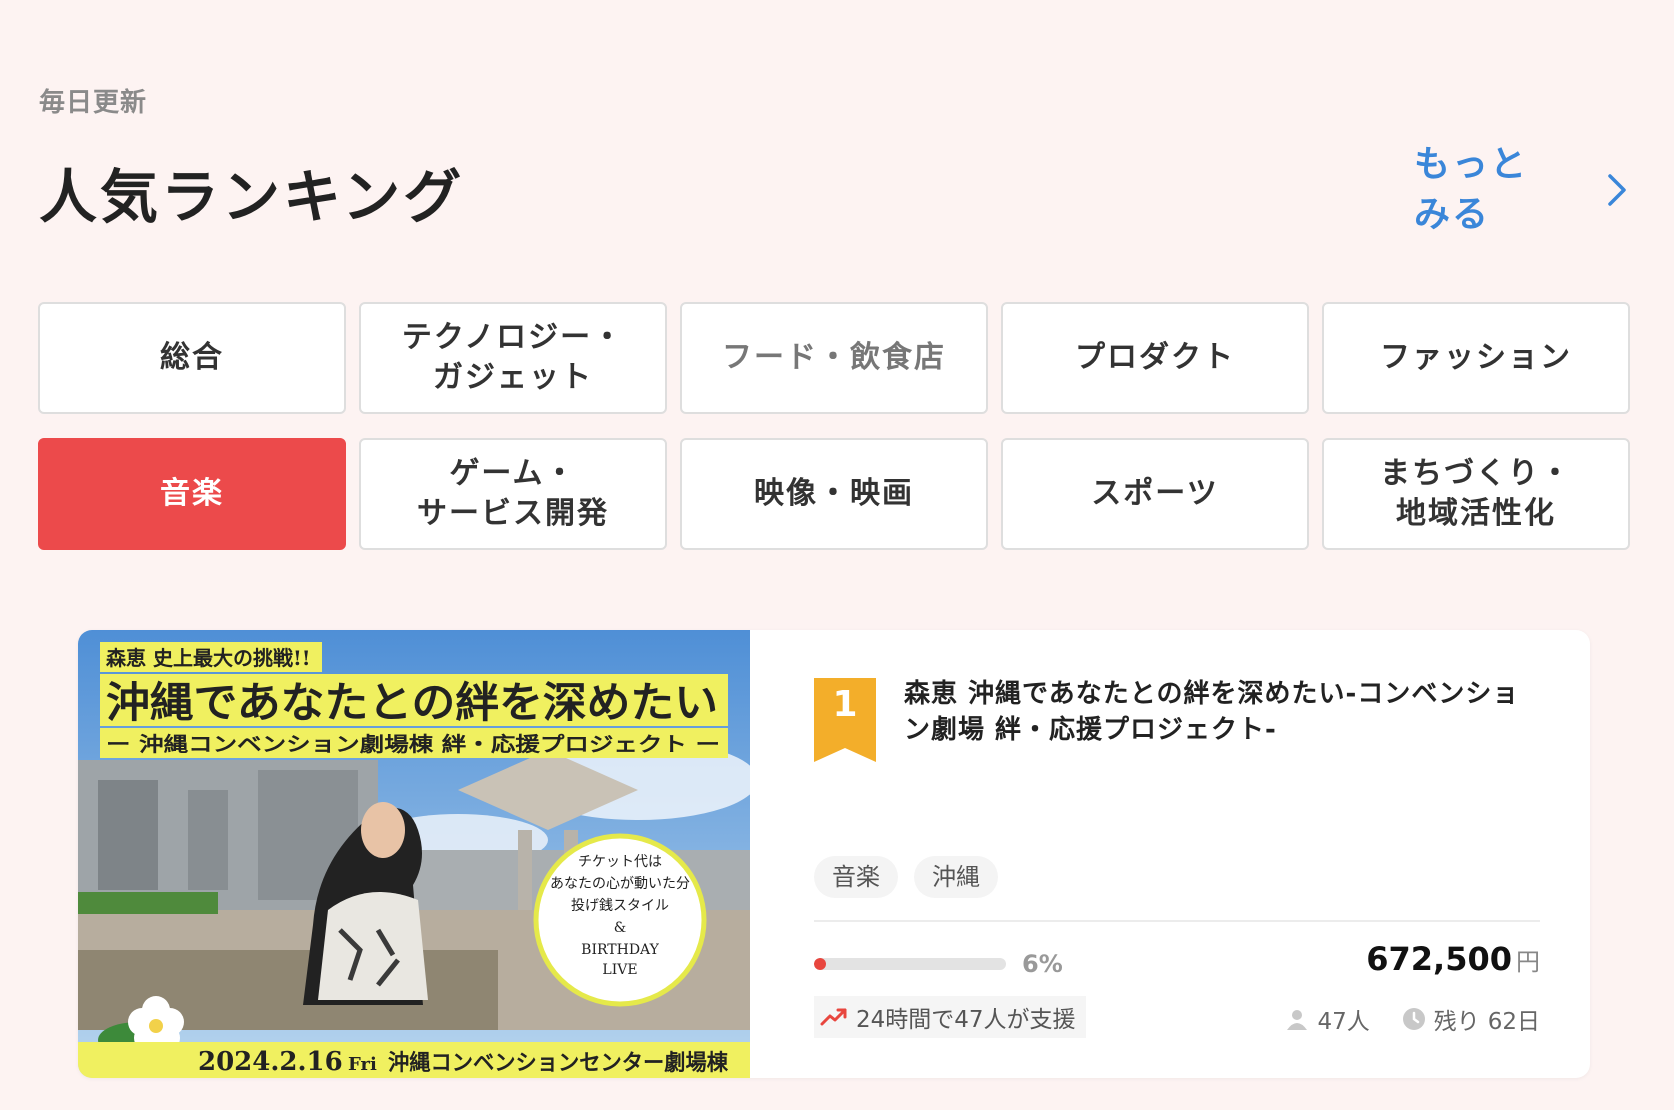 This screenshot has width=1674, height=1110. I want to click on rank-number: 1, so click(845, 704).